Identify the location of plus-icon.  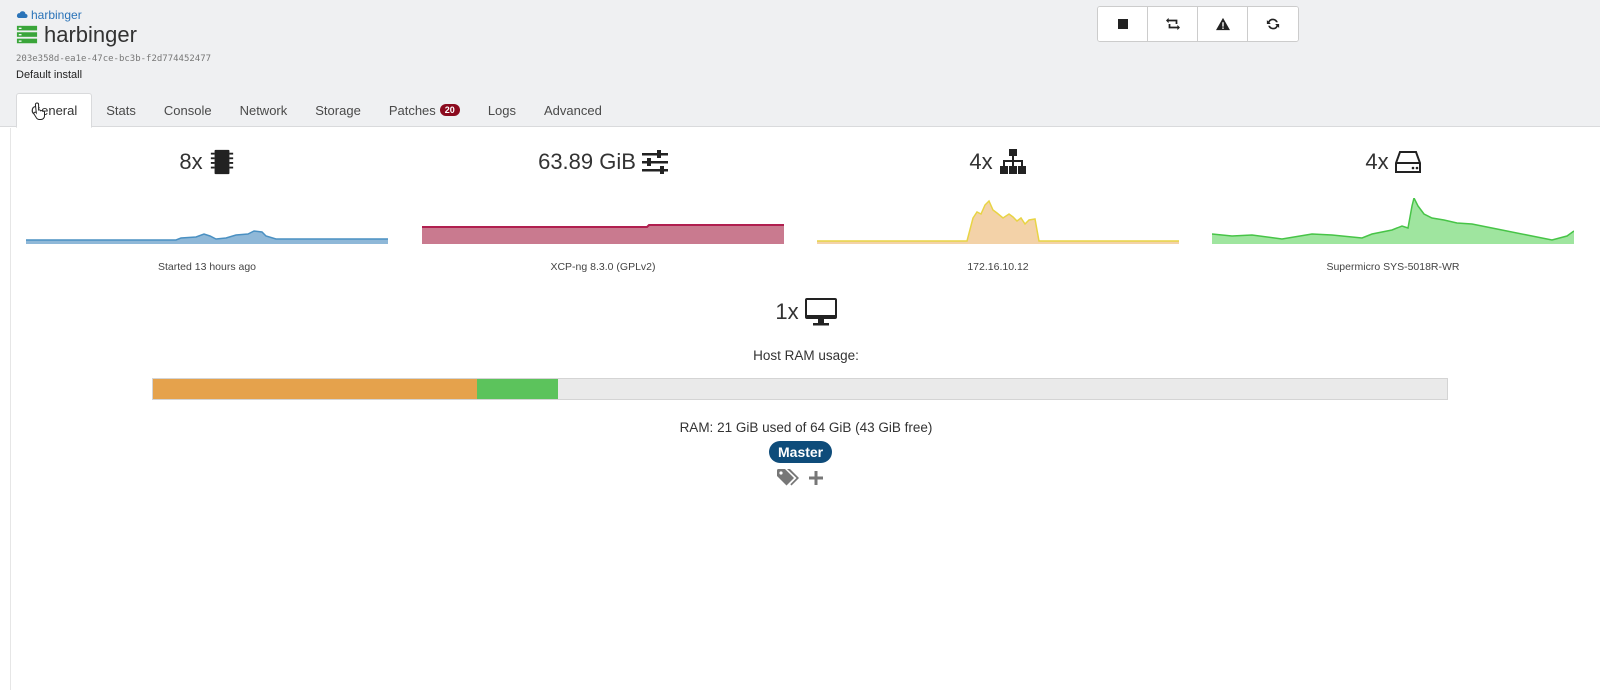
(816, 478).